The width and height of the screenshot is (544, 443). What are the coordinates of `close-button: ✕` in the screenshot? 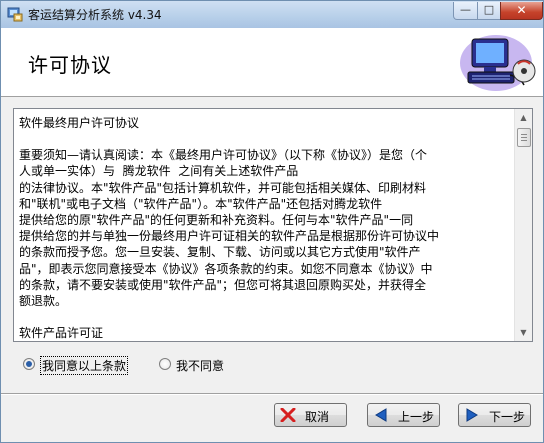 It's located at (521, 11).